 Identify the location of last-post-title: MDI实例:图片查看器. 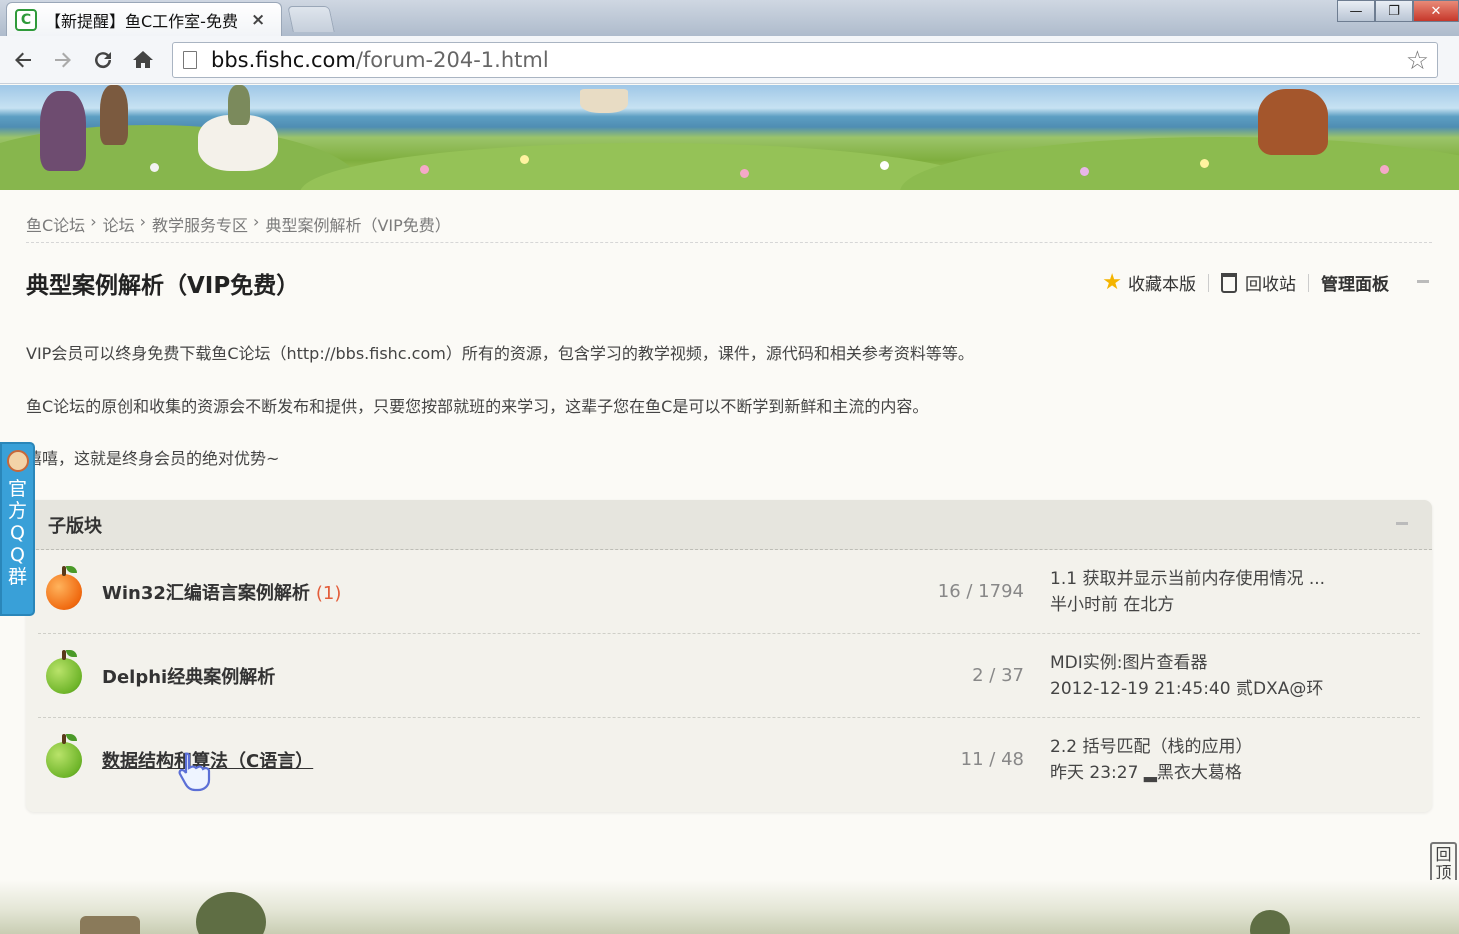
(1186, 663).